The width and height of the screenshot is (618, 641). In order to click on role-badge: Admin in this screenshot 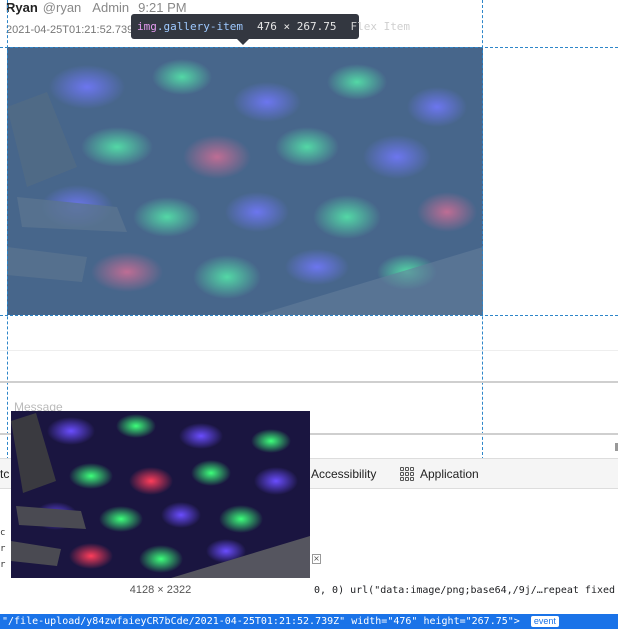, I will do `click(111, 7)`.